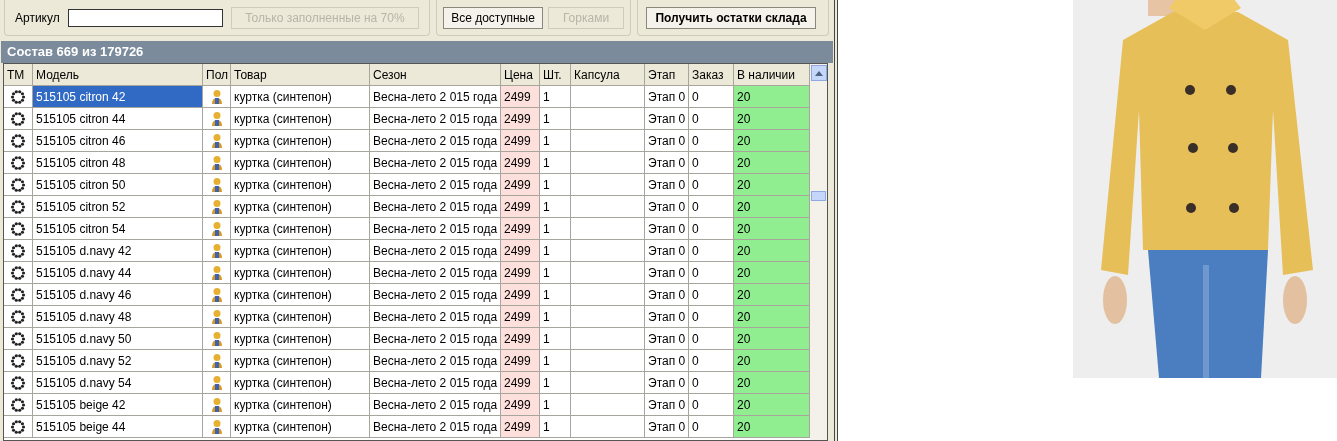 The width and height of the screenshot is (1337, 441). Describe the element at coordinates (118, 405) in the screenshot. I see `table-cell: 515105 beige 42` at that location.